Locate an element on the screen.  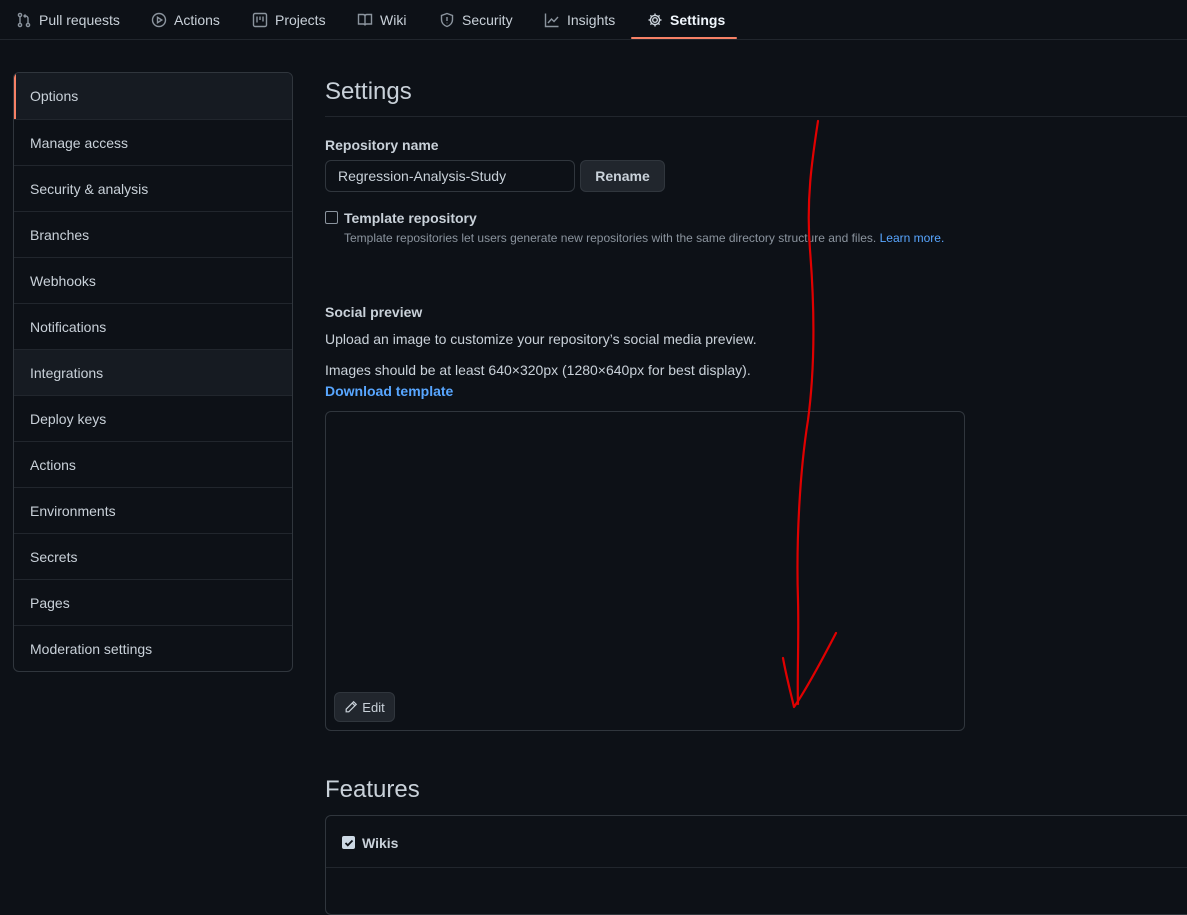
sidebar-item-branches: Branches is located at coordinates (153, 234).